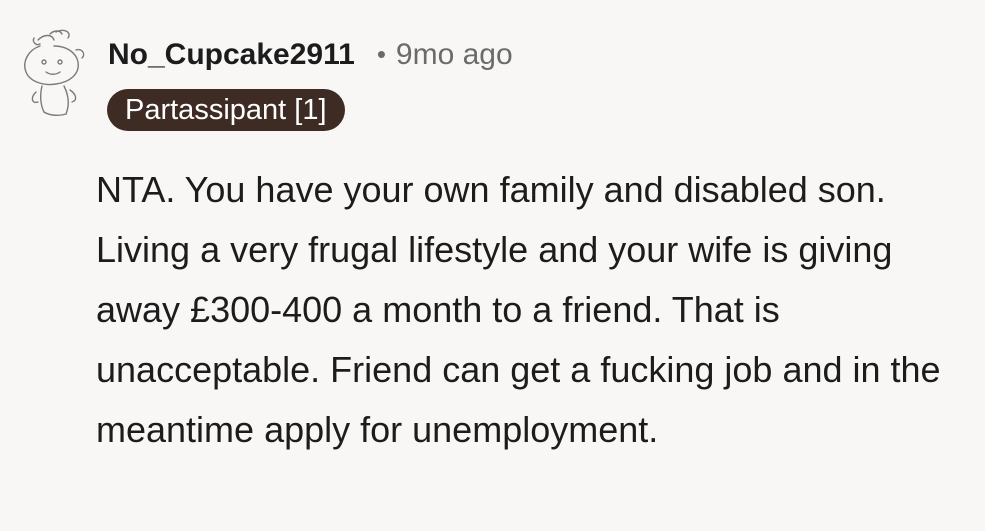  What do you see at coordinates (226, 110) in the screenshot?
I see `user-flair: Partassipant [1]` at bounding box center [226, 110].